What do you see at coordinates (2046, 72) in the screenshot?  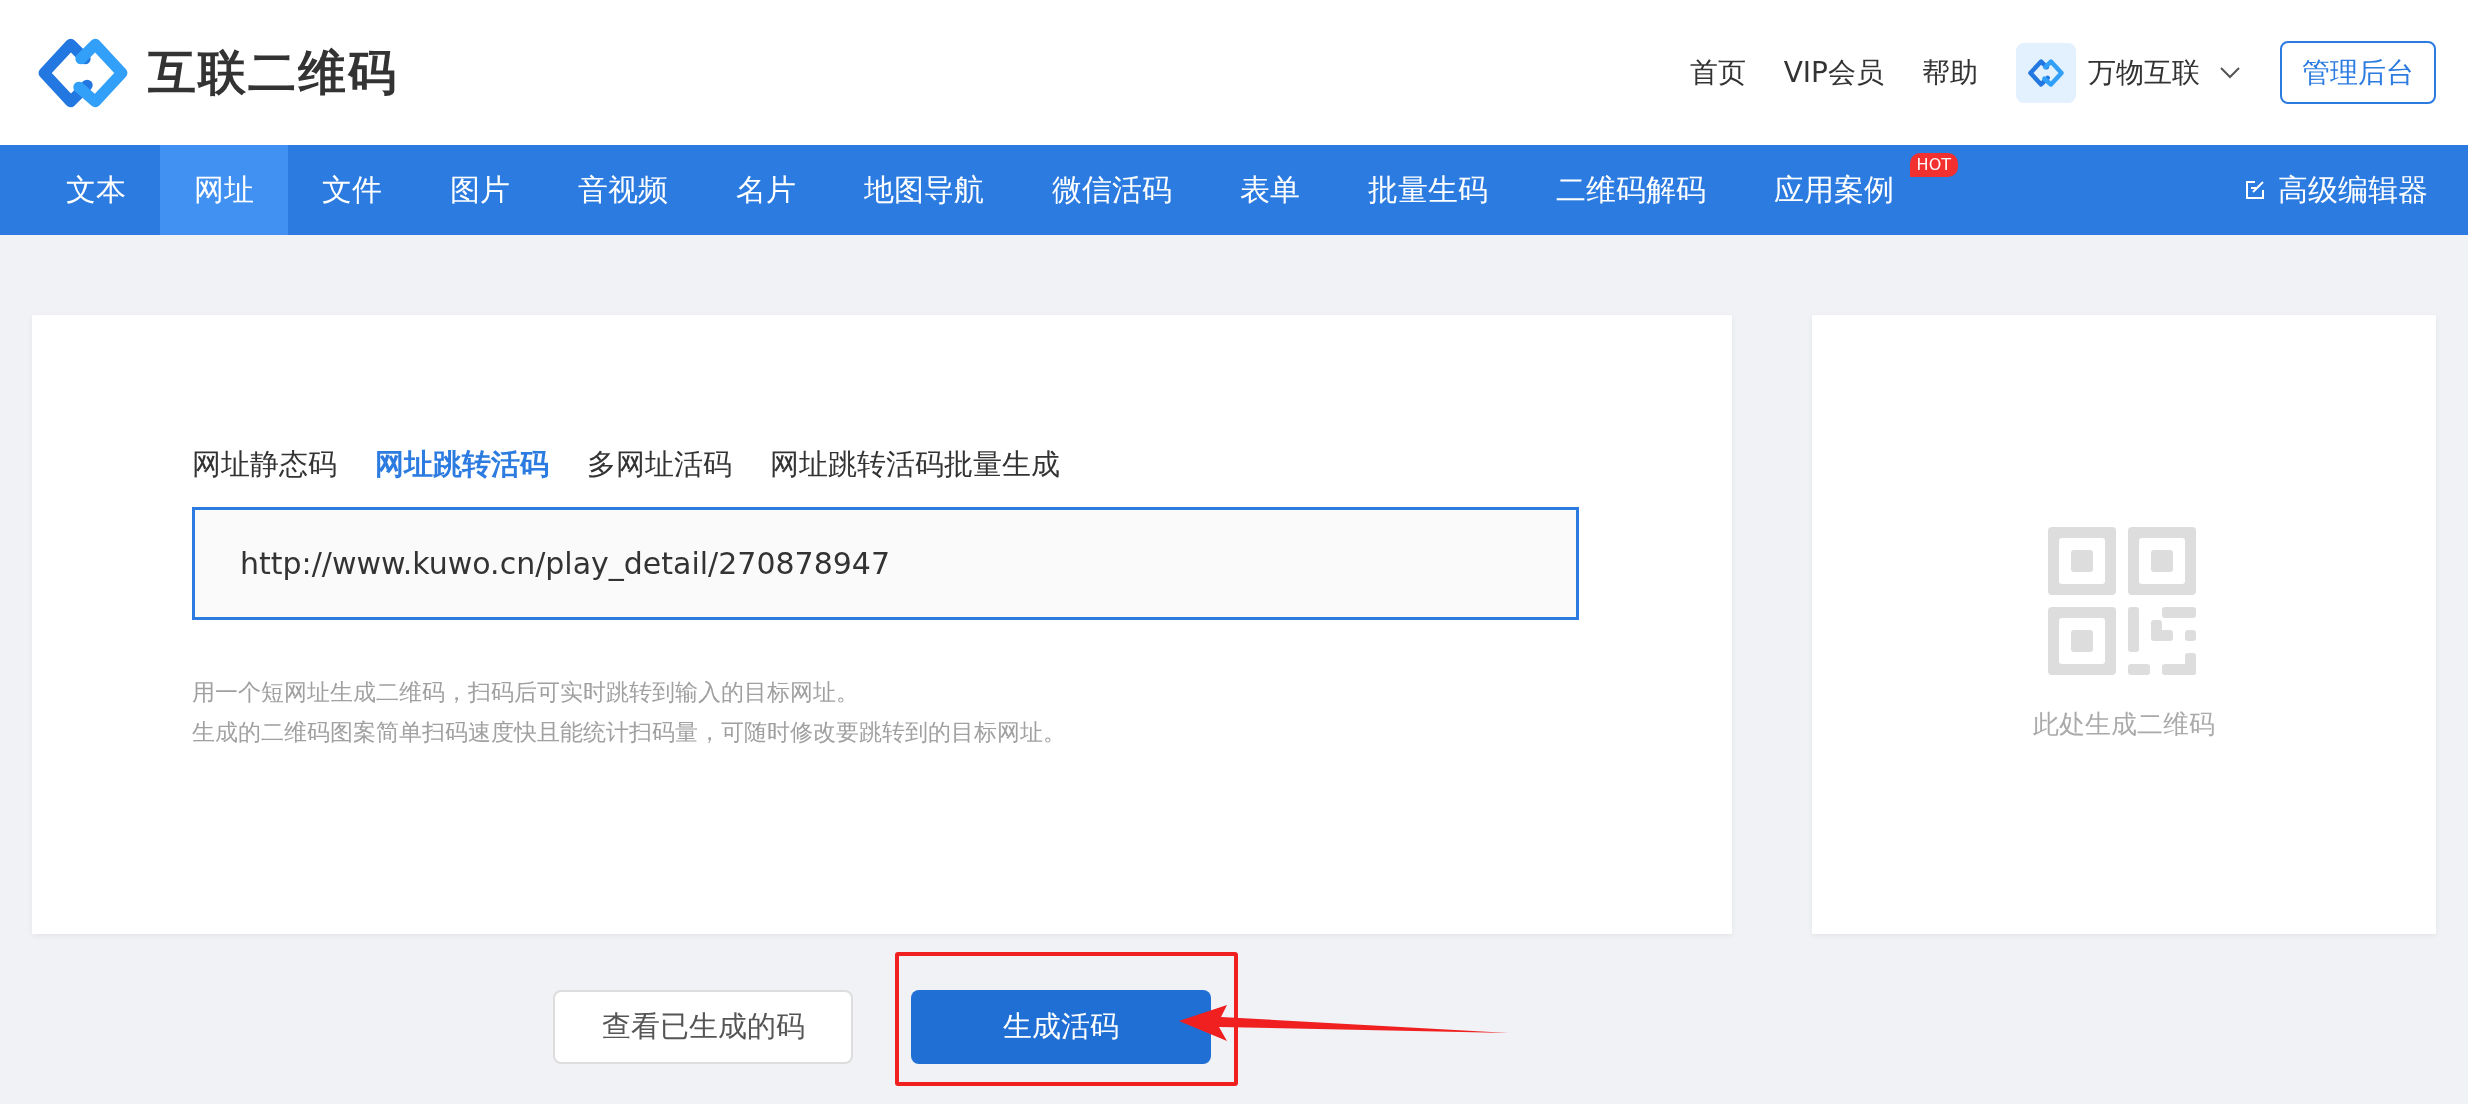 I see `avatar-icon` at bounding box center [2046, 72].